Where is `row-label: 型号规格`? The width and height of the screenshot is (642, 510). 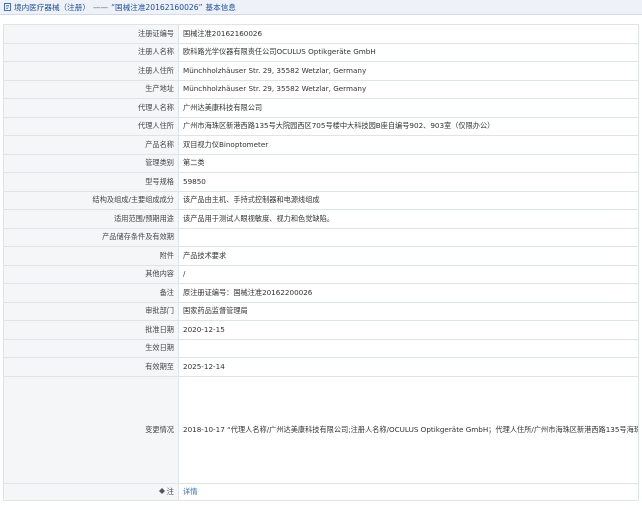 row-label: 型号规格 is located at coordinates (91, 182).